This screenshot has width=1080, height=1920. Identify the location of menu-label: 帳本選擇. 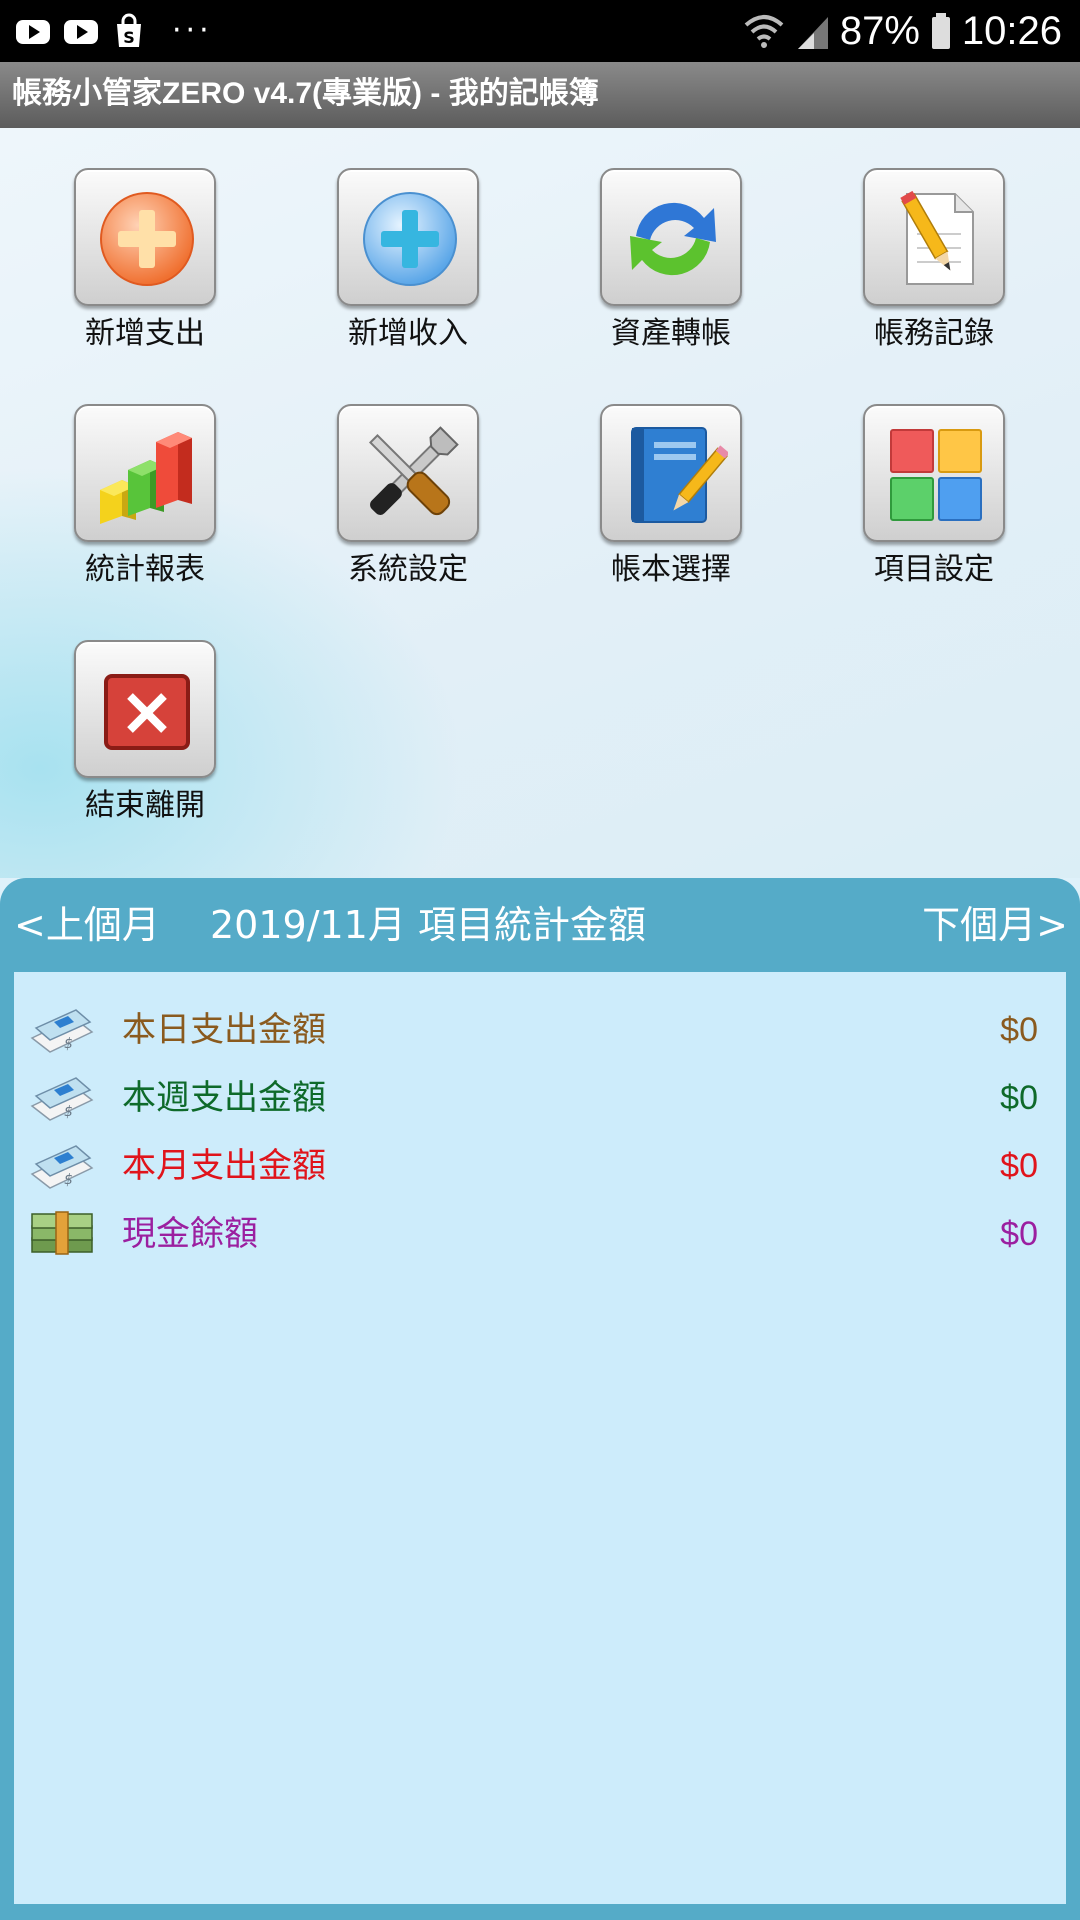
(671, 569).